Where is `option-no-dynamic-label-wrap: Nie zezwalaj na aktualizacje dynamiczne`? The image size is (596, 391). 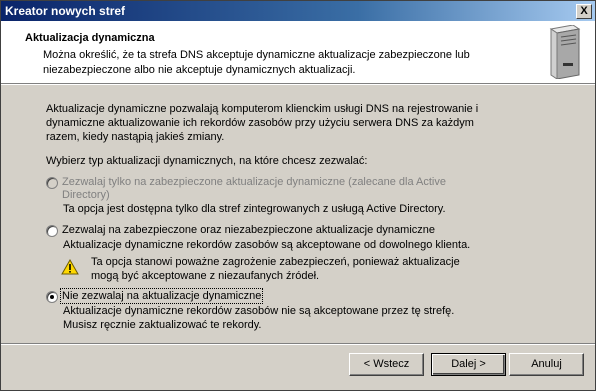
option-no-dynamic-label-wrap: Nie zezwalaj na aktualizacje dynamiczne is located at coordinates (265, 296).